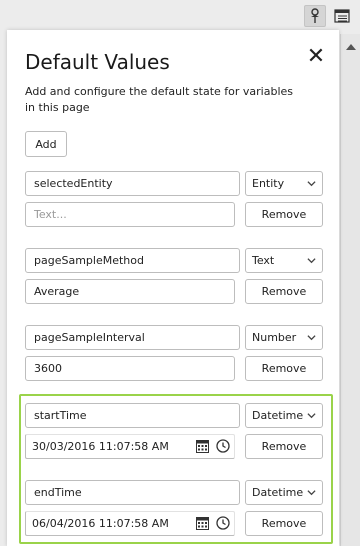 The width and height of the screenshot is (360, 546). I want to click on variable-name-input: selectedEntity, so click(132, 183).